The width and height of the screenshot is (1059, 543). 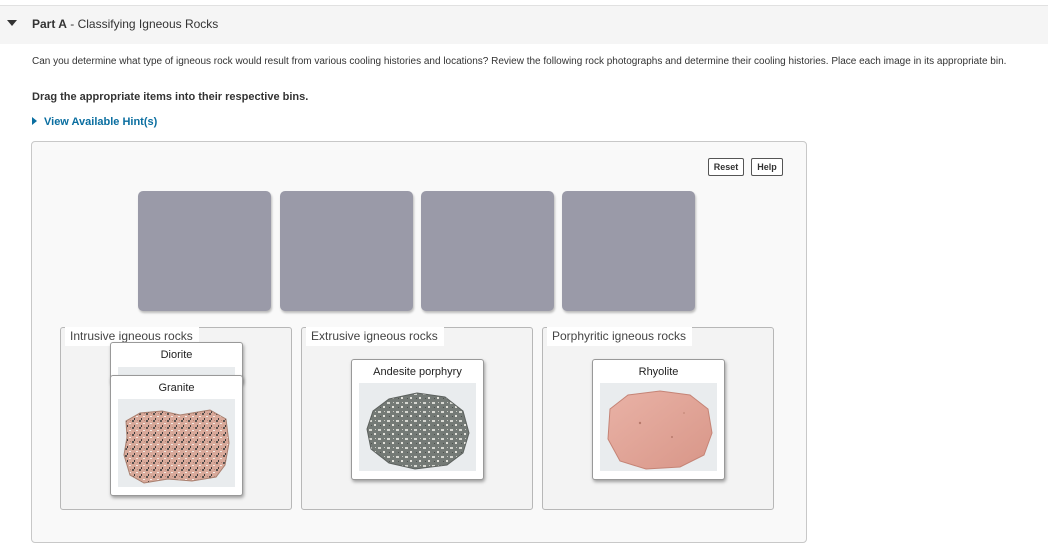 I want to click on granite-photo, so click(x=176, y=443).